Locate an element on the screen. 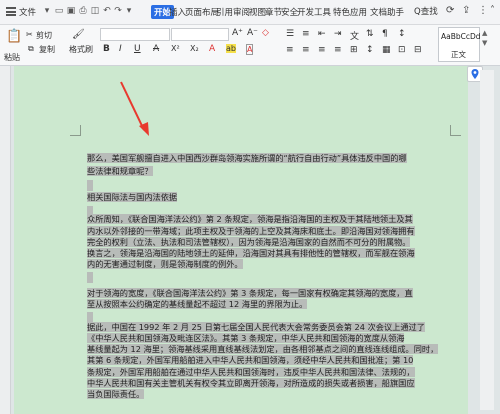 The image size is (500, 414). line-text: 至从按照本公约确定的基线量起不超过 12 海里的界限为止。 is located at coordinates (197, 304).